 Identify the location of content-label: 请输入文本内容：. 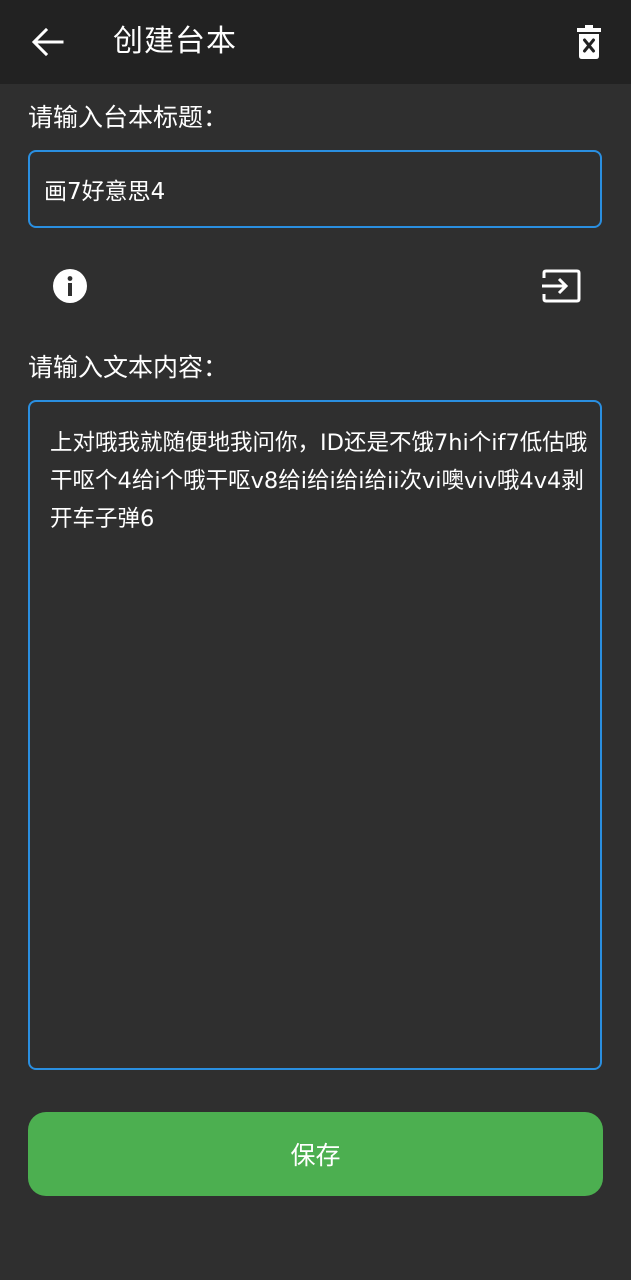
(128, 367).